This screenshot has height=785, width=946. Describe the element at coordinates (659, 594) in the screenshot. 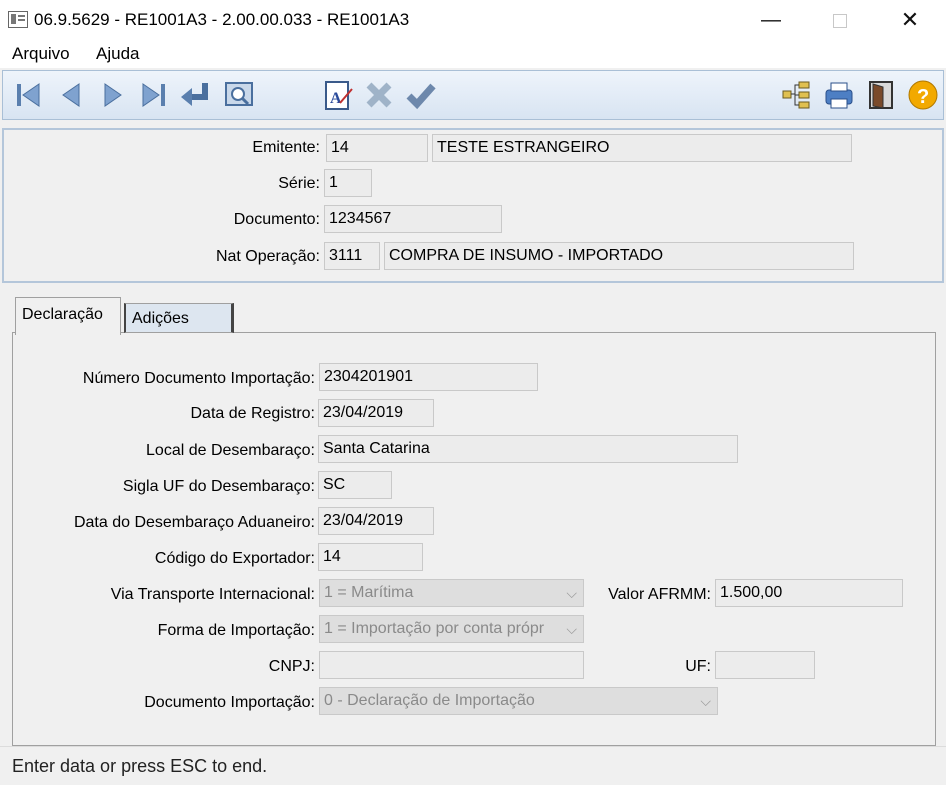

I see `valor-afrmm-label: Valor AFRMM:` at that location.